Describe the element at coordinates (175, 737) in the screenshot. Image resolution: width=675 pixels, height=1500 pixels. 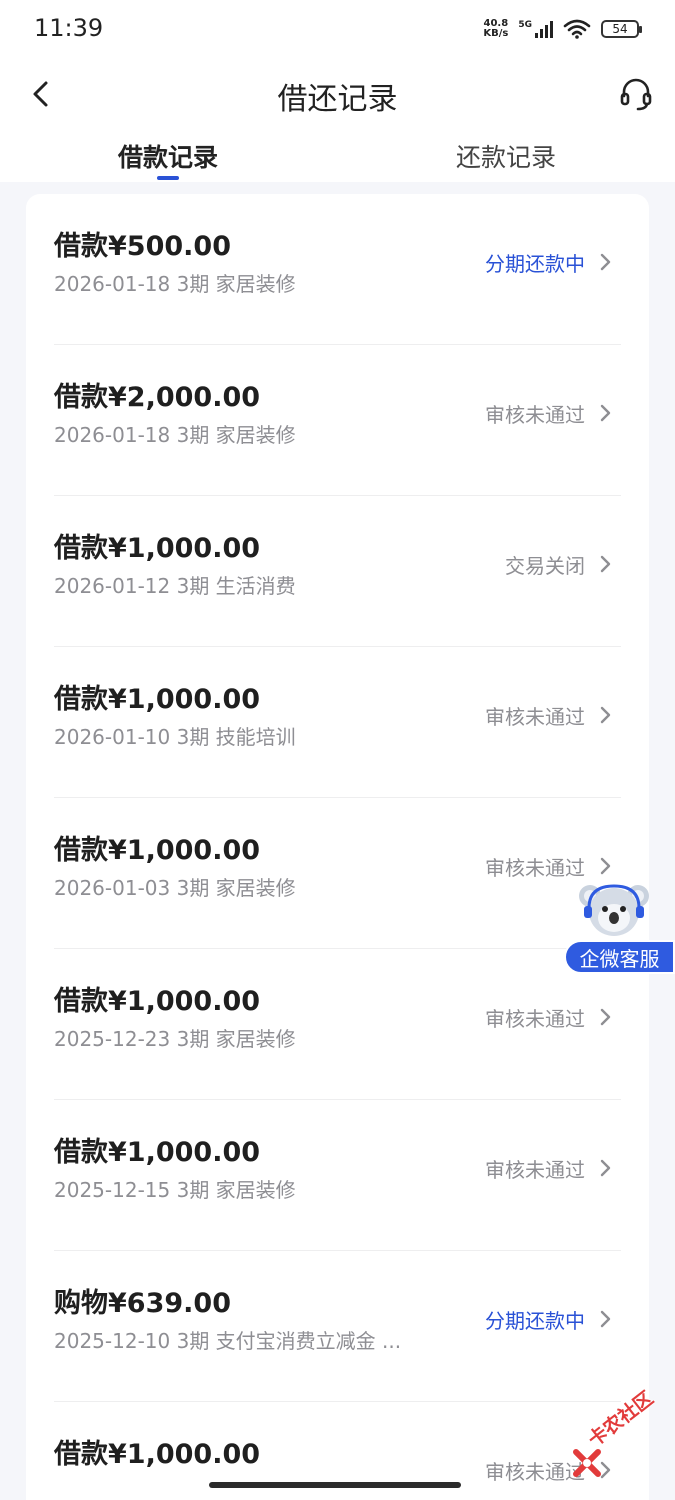
I see `record-meta: 2026-01-10 3期 技能培训` at that location.